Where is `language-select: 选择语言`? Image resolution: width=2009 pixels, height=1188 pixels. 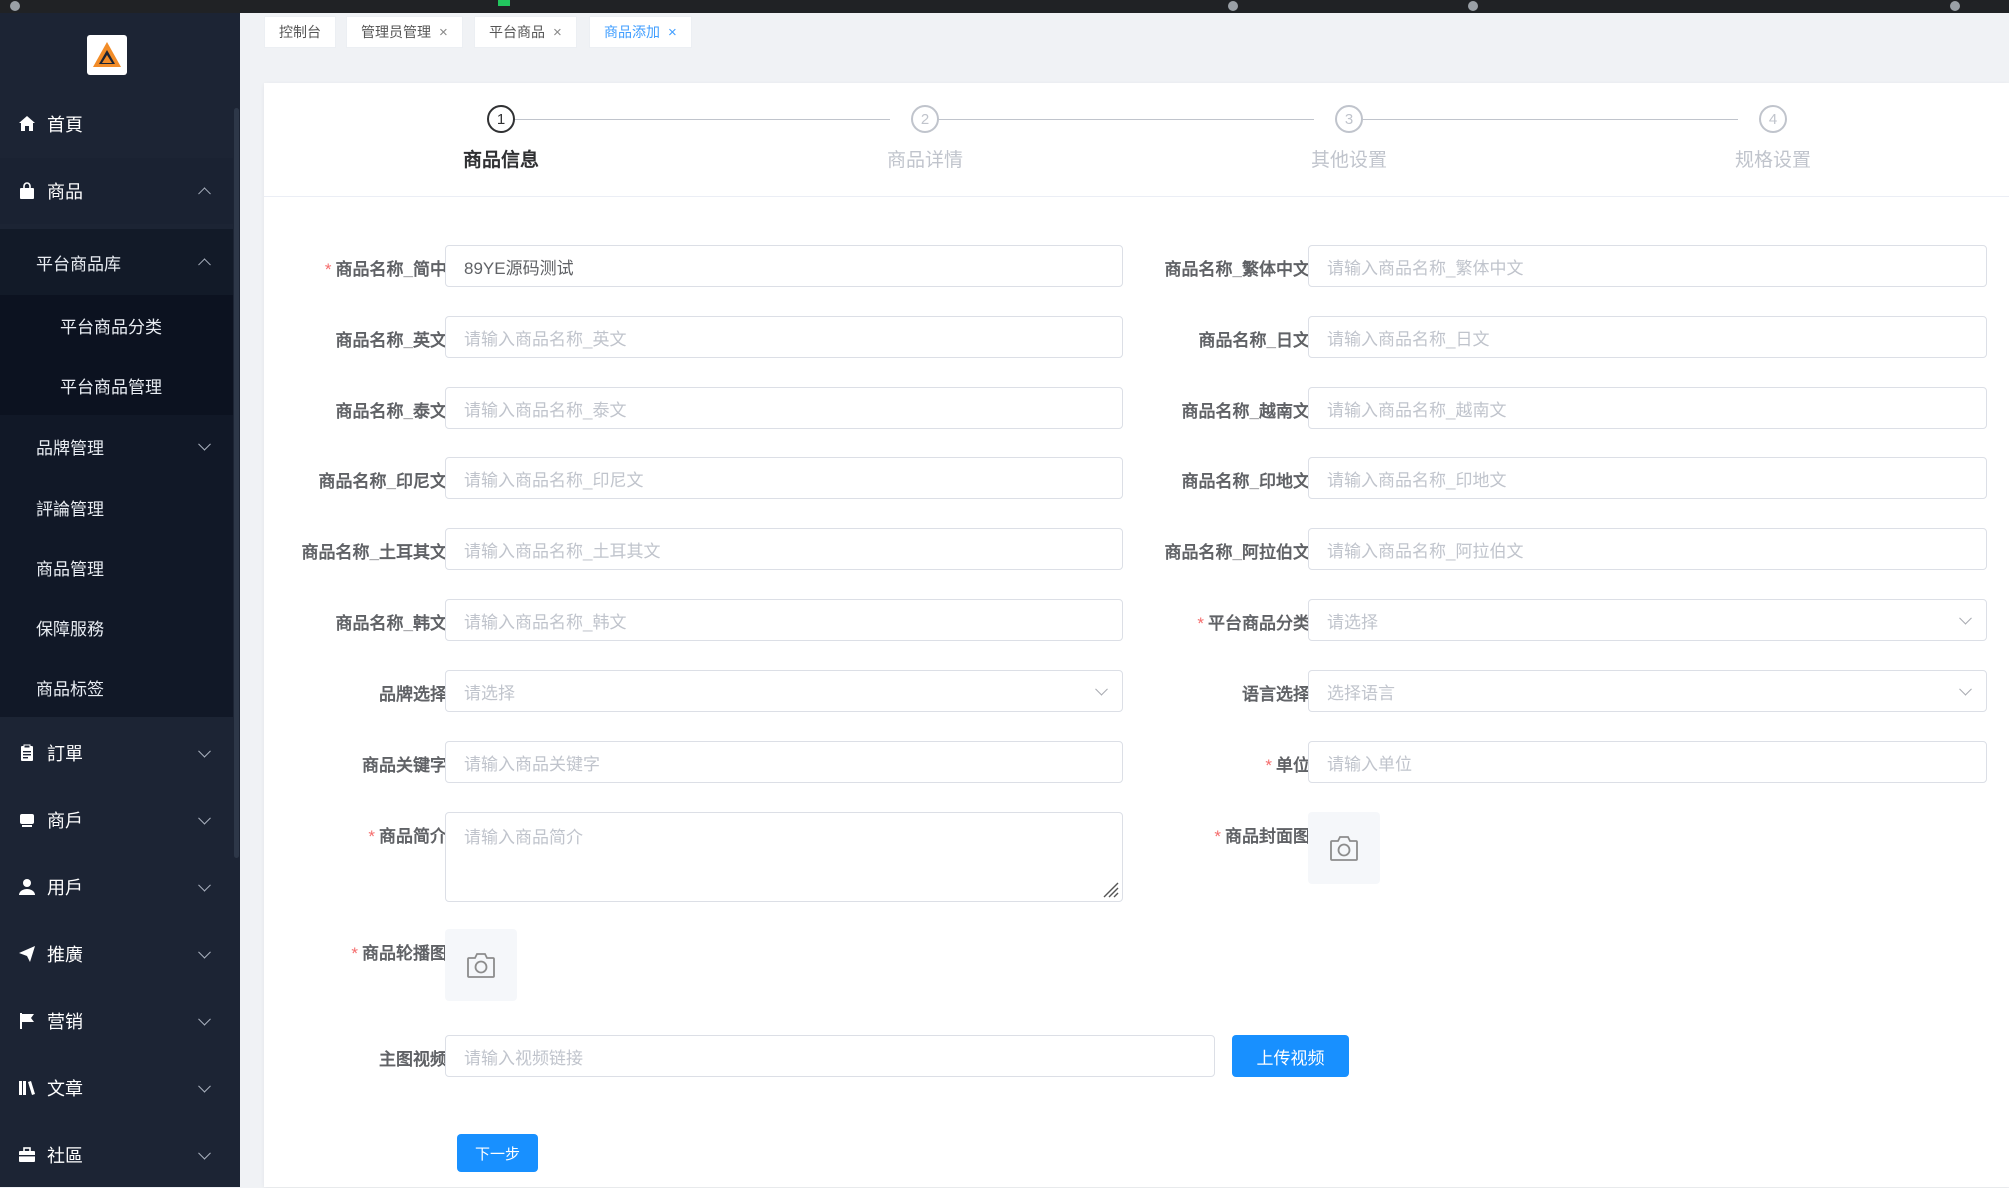
language-select: 选择语言 is located at coordinates (1647, 691).